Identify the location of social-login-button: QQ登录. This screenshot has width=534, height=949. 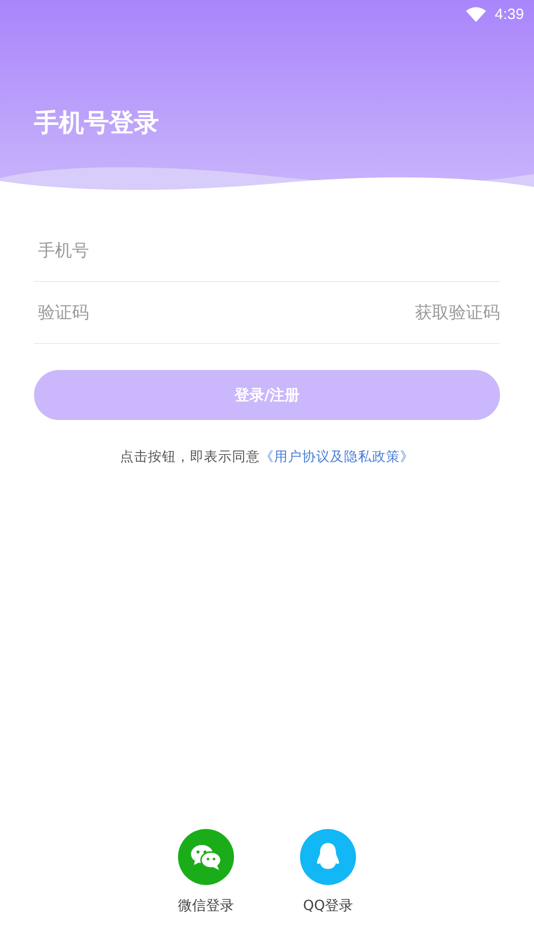
(328, 872).